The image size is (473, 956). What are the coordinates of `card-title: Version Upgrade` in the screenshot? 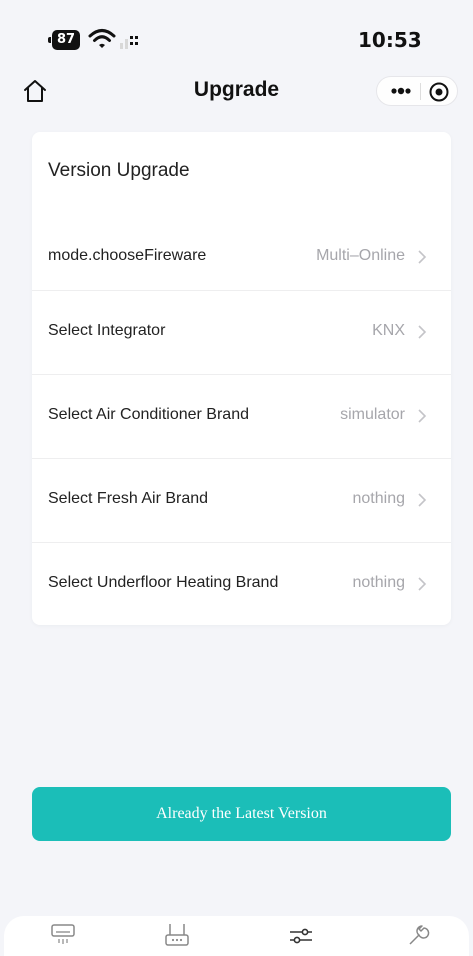 It's located at (119, 170).